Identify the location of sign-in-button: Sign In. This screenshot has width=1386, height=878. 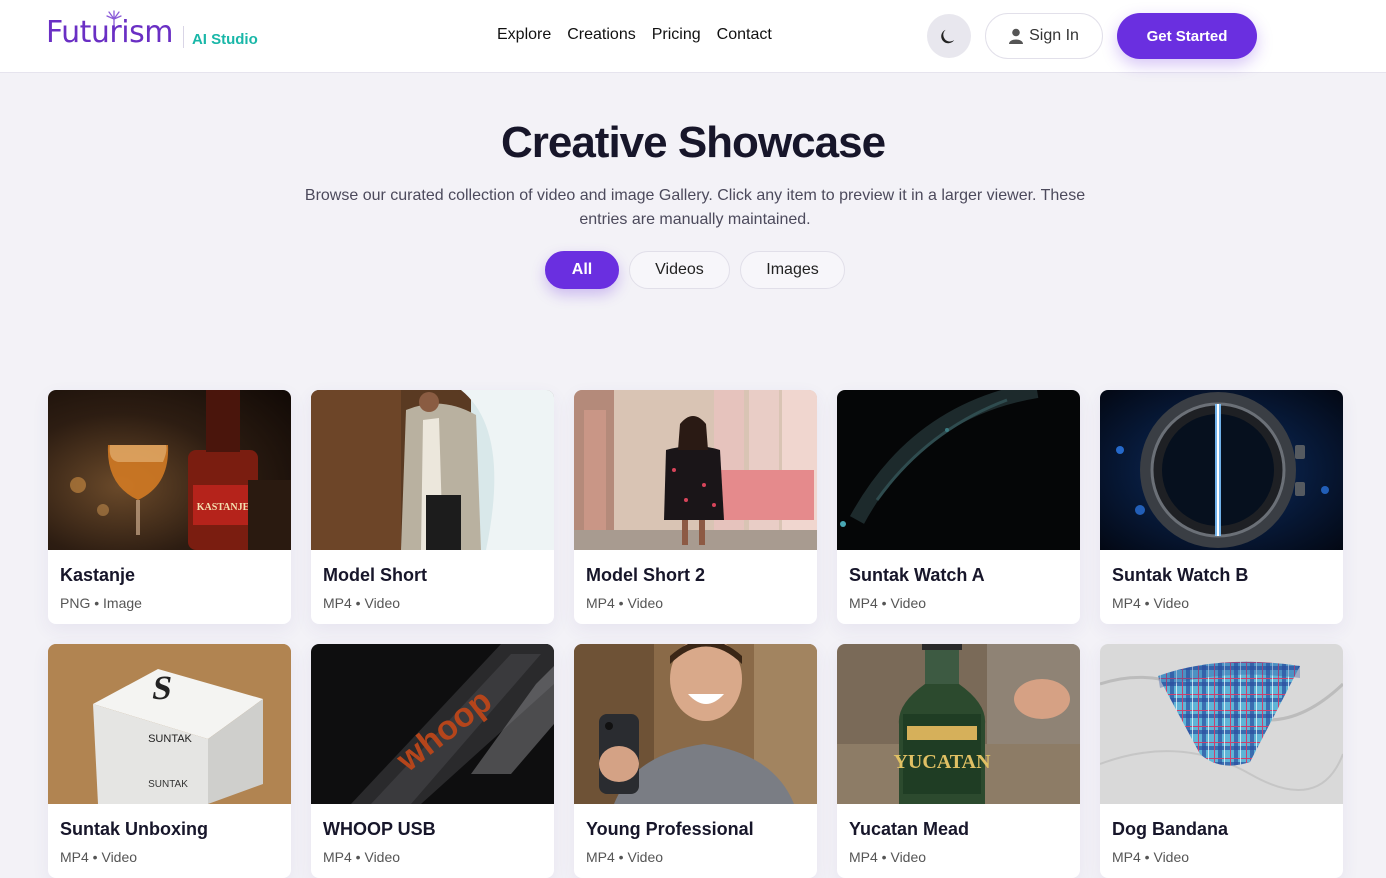
(1044, 36).